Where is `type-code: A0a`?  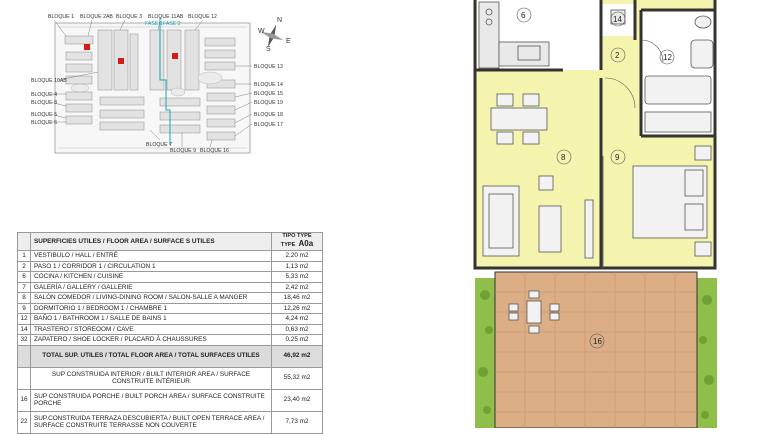 type-code: A0a is located at coordinates (306, 243).